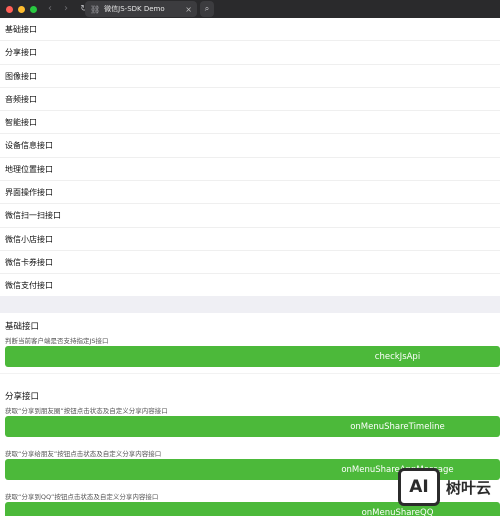 The width and height of the screenshot is (500, 516). Describe the element at coordinates (57, 341) in the screenshot. I see `desc-check-js-api: 判断当前客户端是否支持指定JS接口` at that location.